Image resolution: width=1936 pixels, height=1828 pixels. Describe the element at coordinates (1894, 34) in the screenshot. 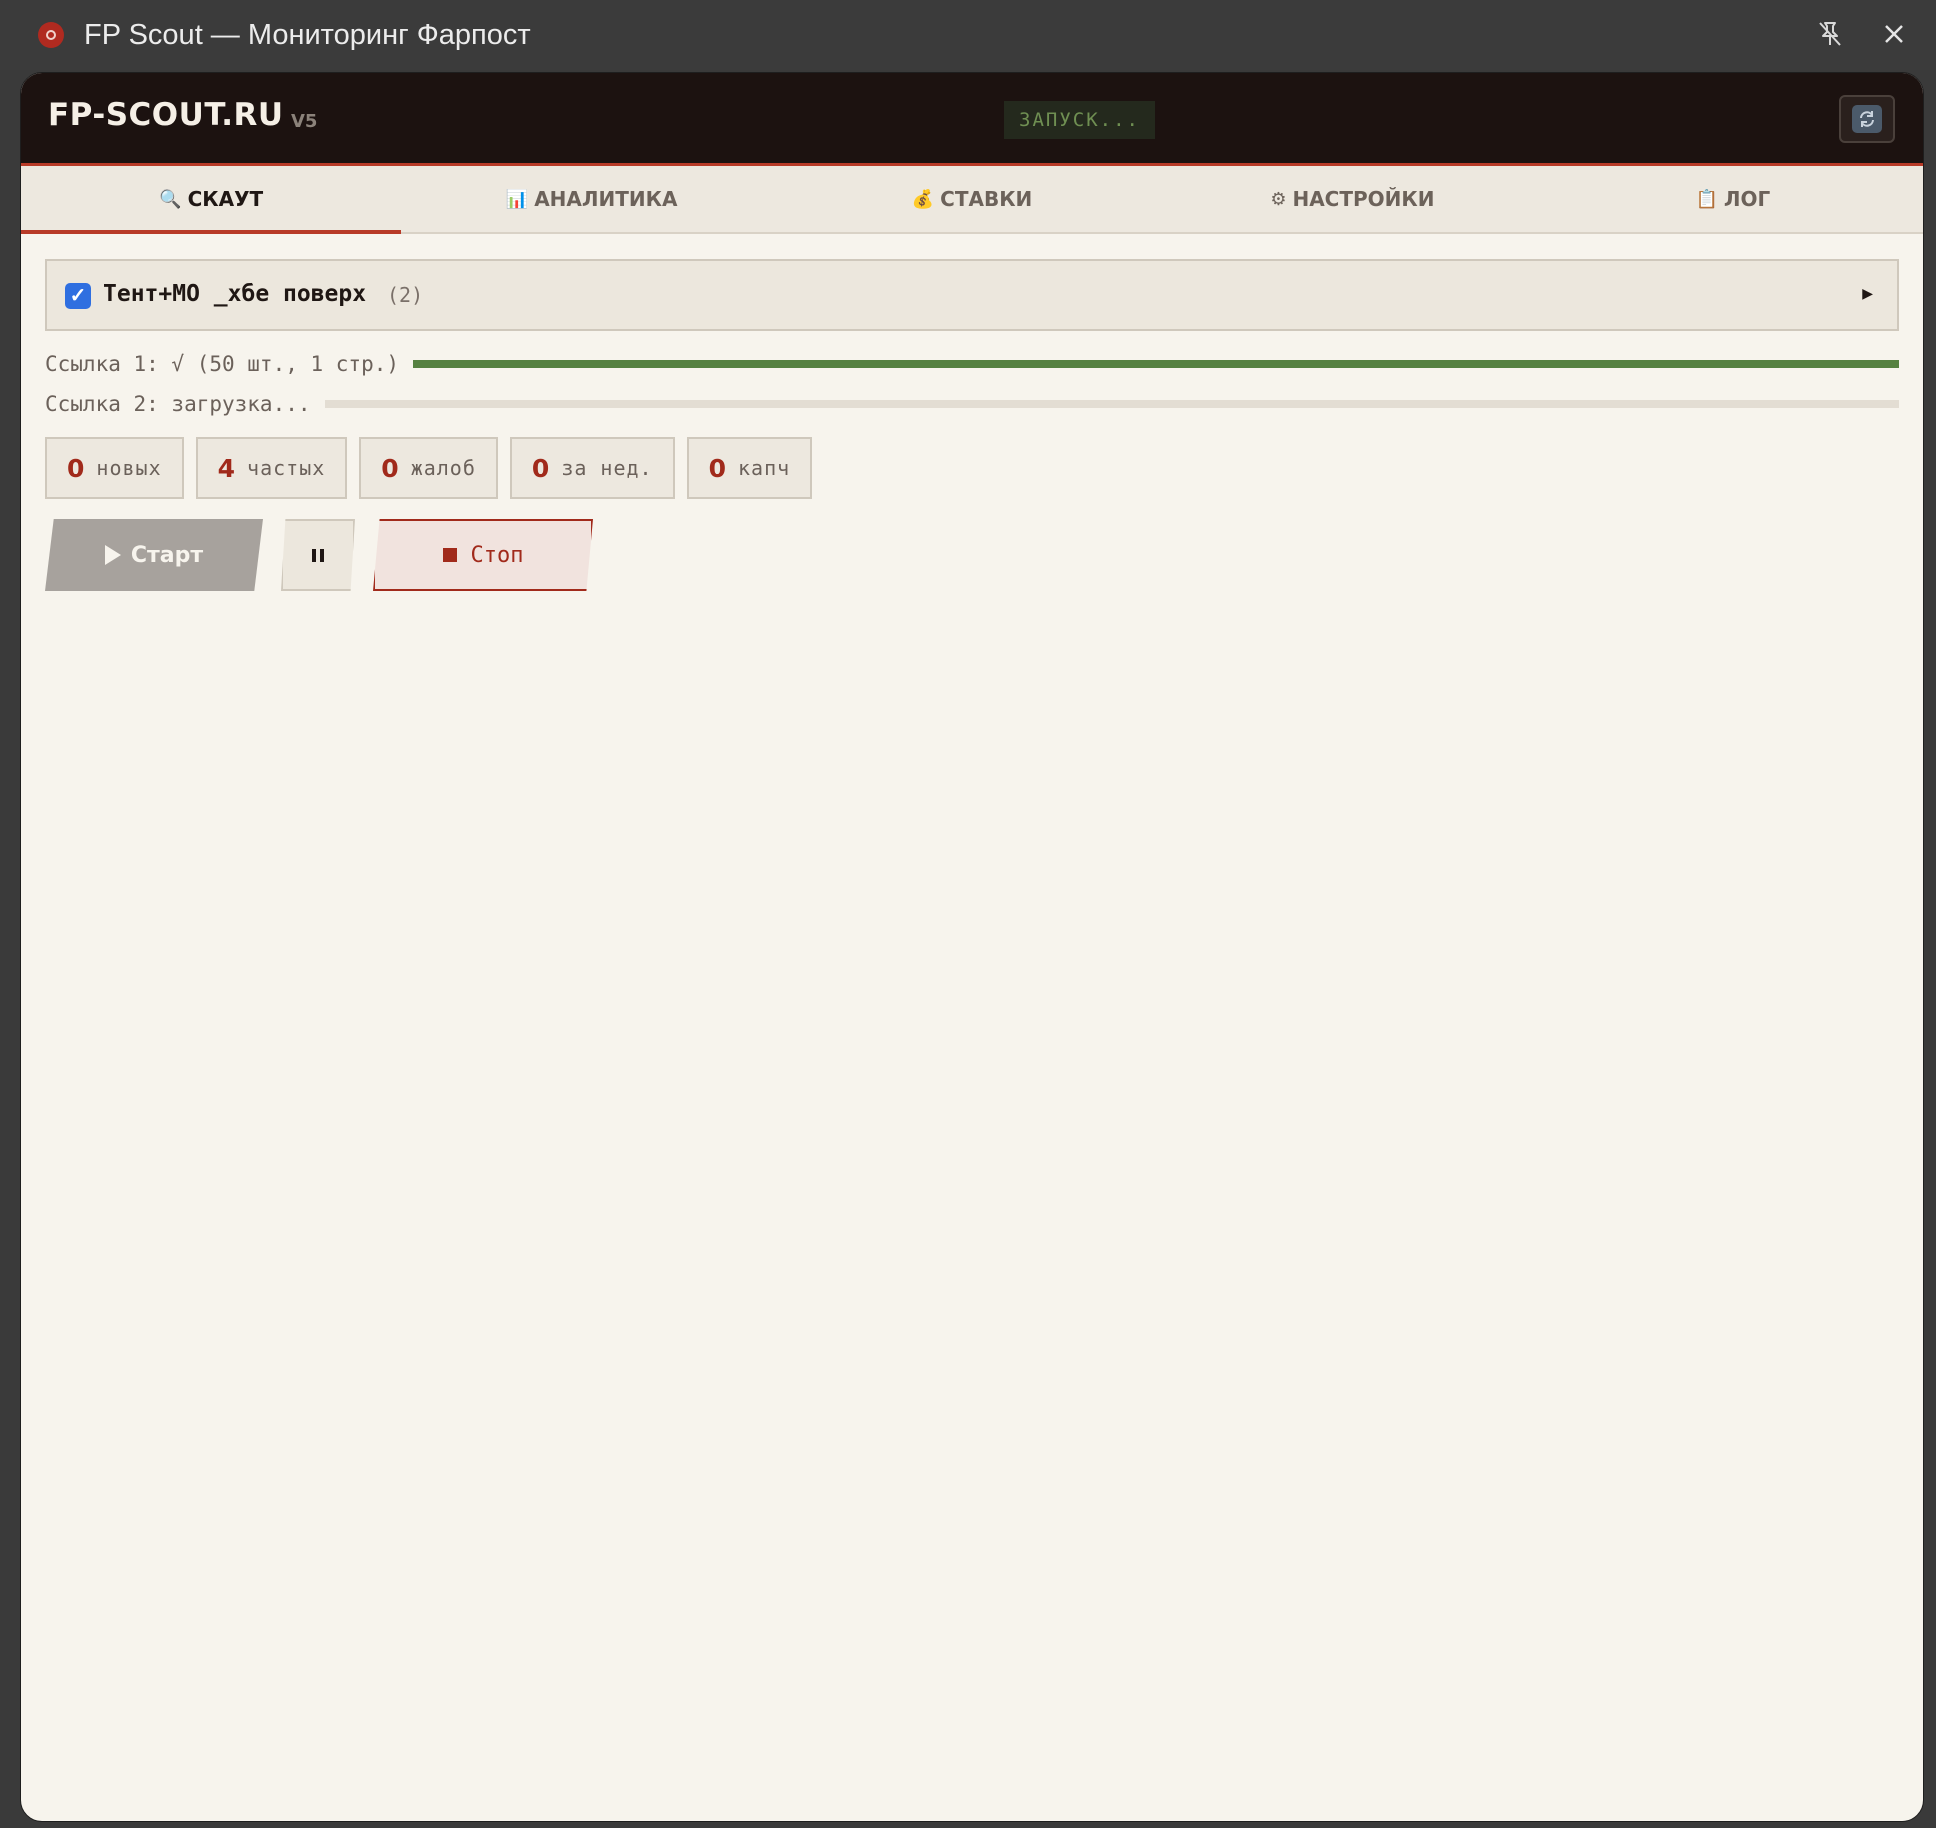

I see `close-icon` at that location.